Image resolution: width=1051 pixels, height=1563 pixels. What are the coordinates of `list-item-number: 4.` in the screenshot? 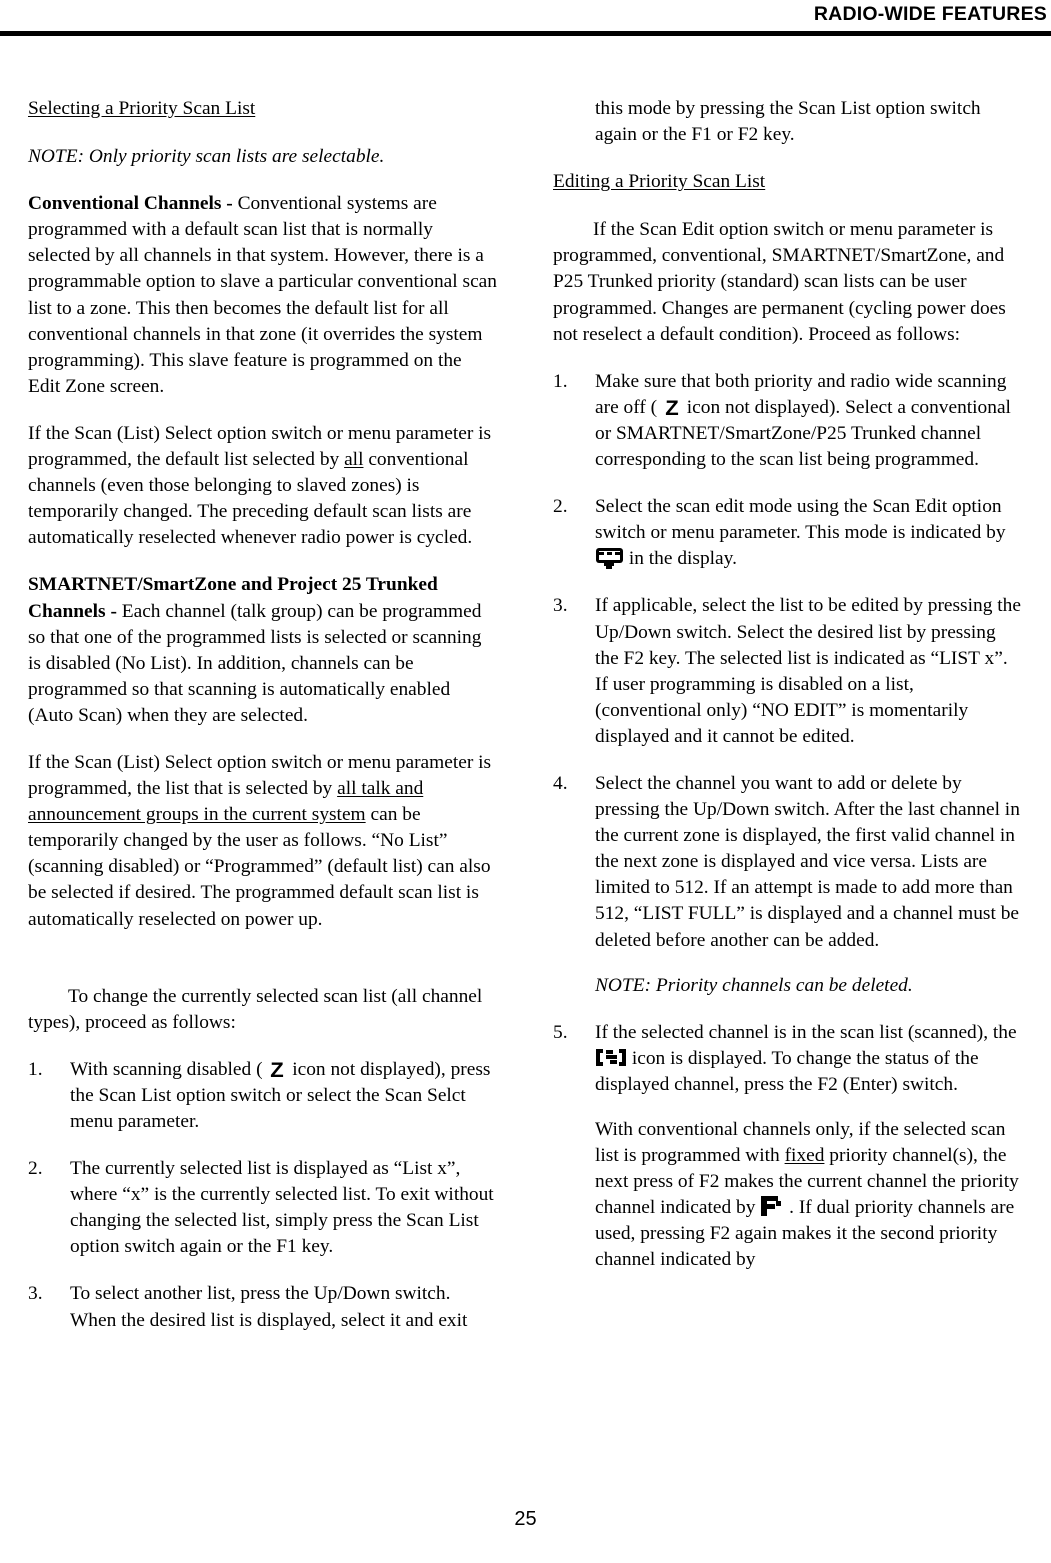 It's located at (560, 783).